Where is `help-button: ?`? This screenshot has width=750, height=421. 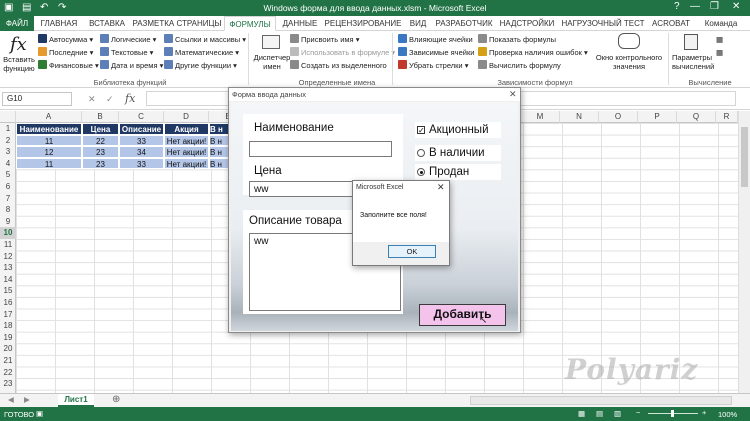 help-button: ? is located at coordinates (677, 6).